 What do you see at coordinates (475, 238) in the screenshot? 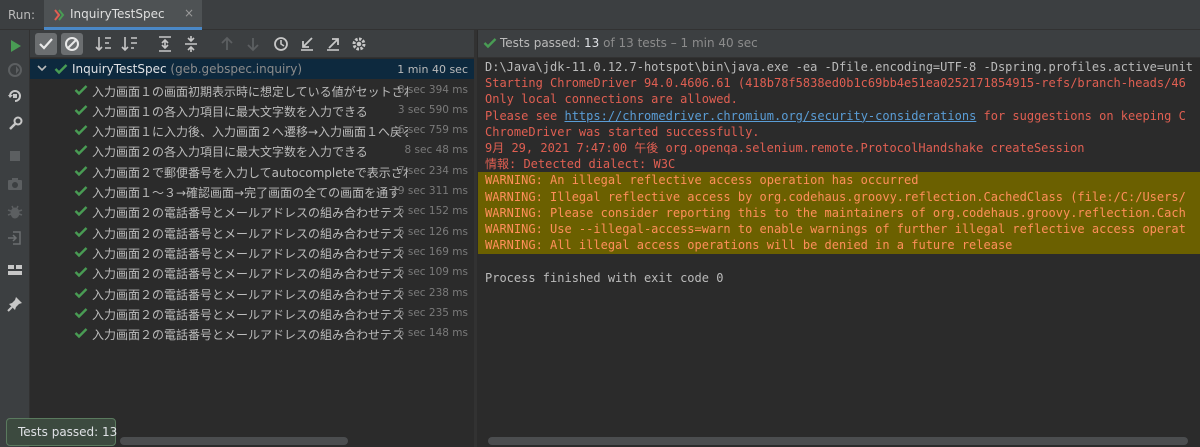
I see `splitter` at bounding box center [475, 238].